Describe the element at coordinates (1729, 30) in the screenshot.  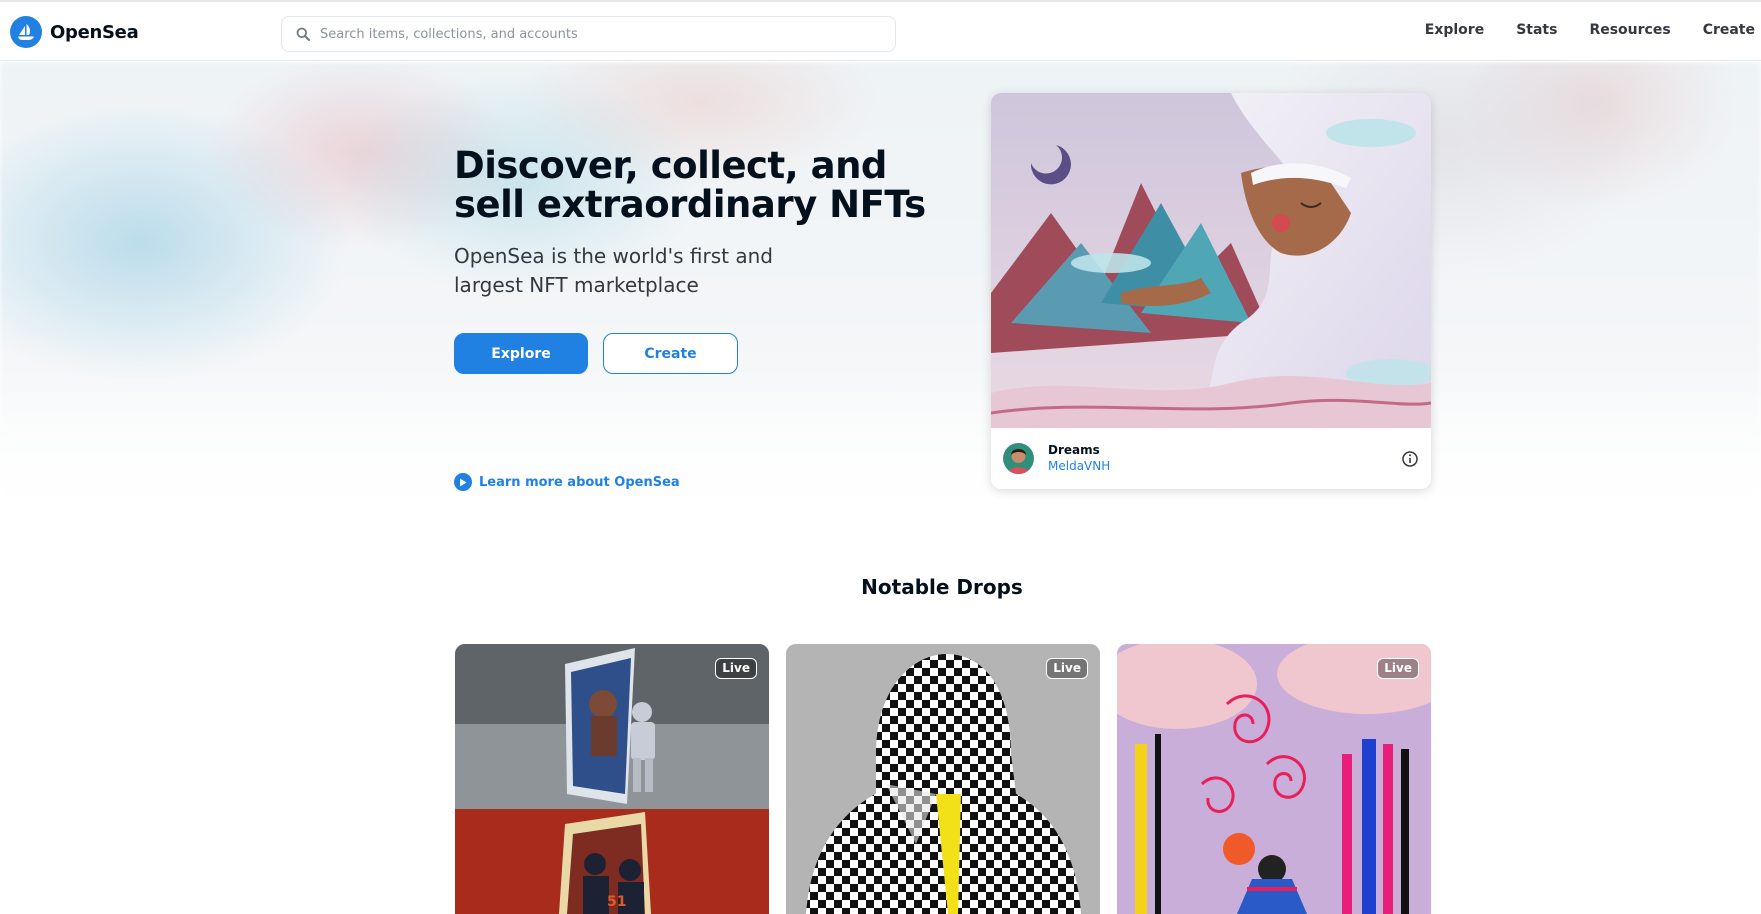
I see `nav-create: Create` at that location.